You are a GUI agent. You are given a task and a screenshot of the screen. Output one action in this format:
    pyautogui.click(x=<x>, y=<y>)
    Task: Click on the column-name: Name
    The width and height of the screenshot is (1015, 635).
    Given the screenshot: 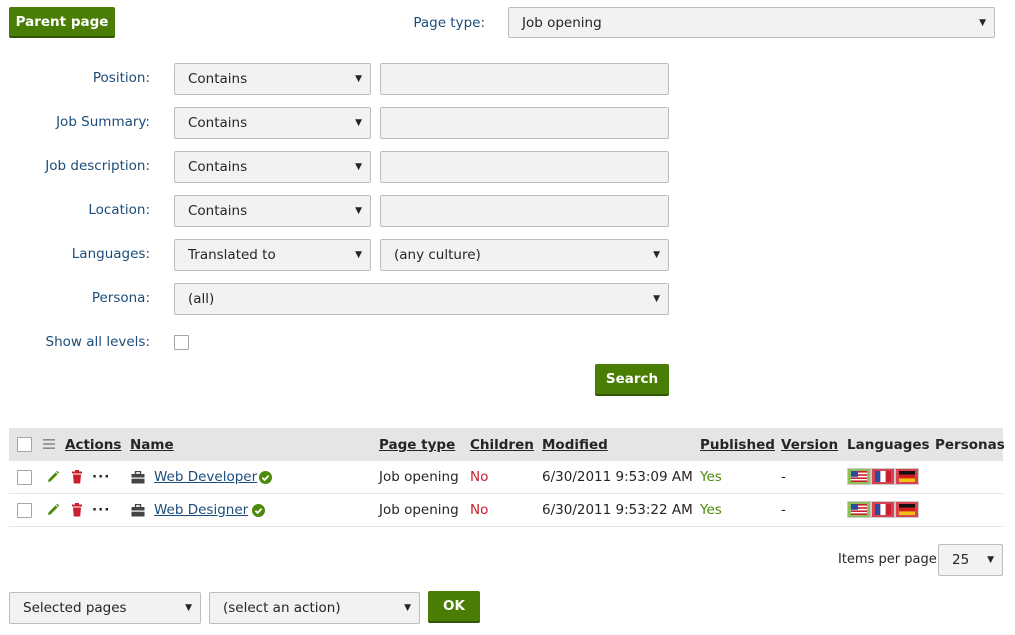 What is the action you would take?
    pyautogui.click(x=152, y=445)
    